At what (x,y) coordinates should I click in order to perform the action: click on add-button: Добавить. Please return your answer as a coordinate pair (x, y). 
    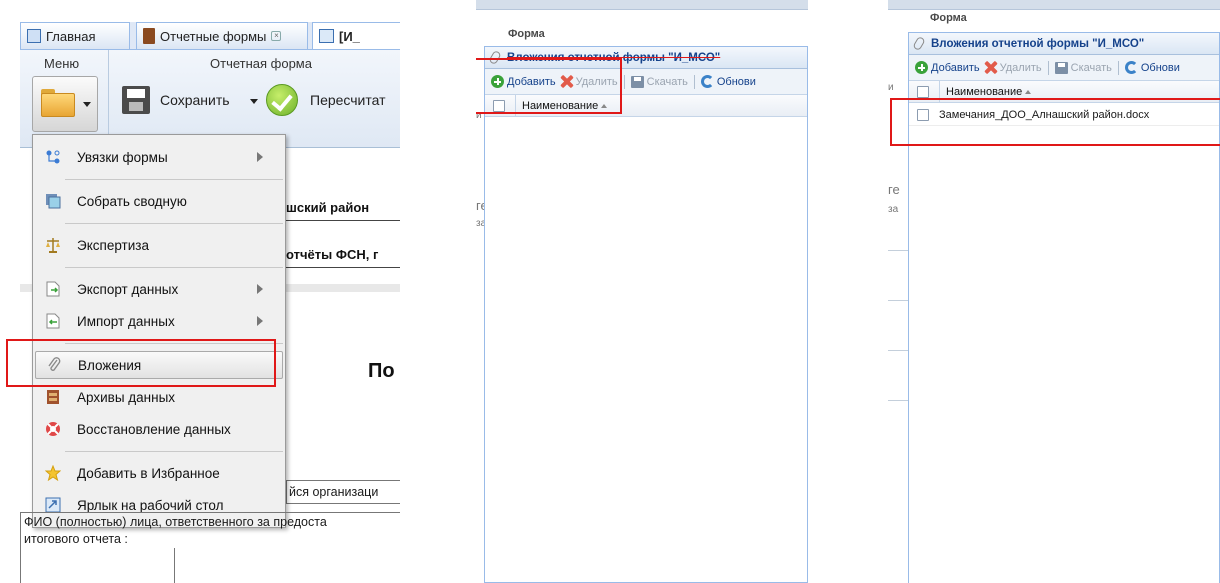
    Looking at the image, I should click on (947, 67).